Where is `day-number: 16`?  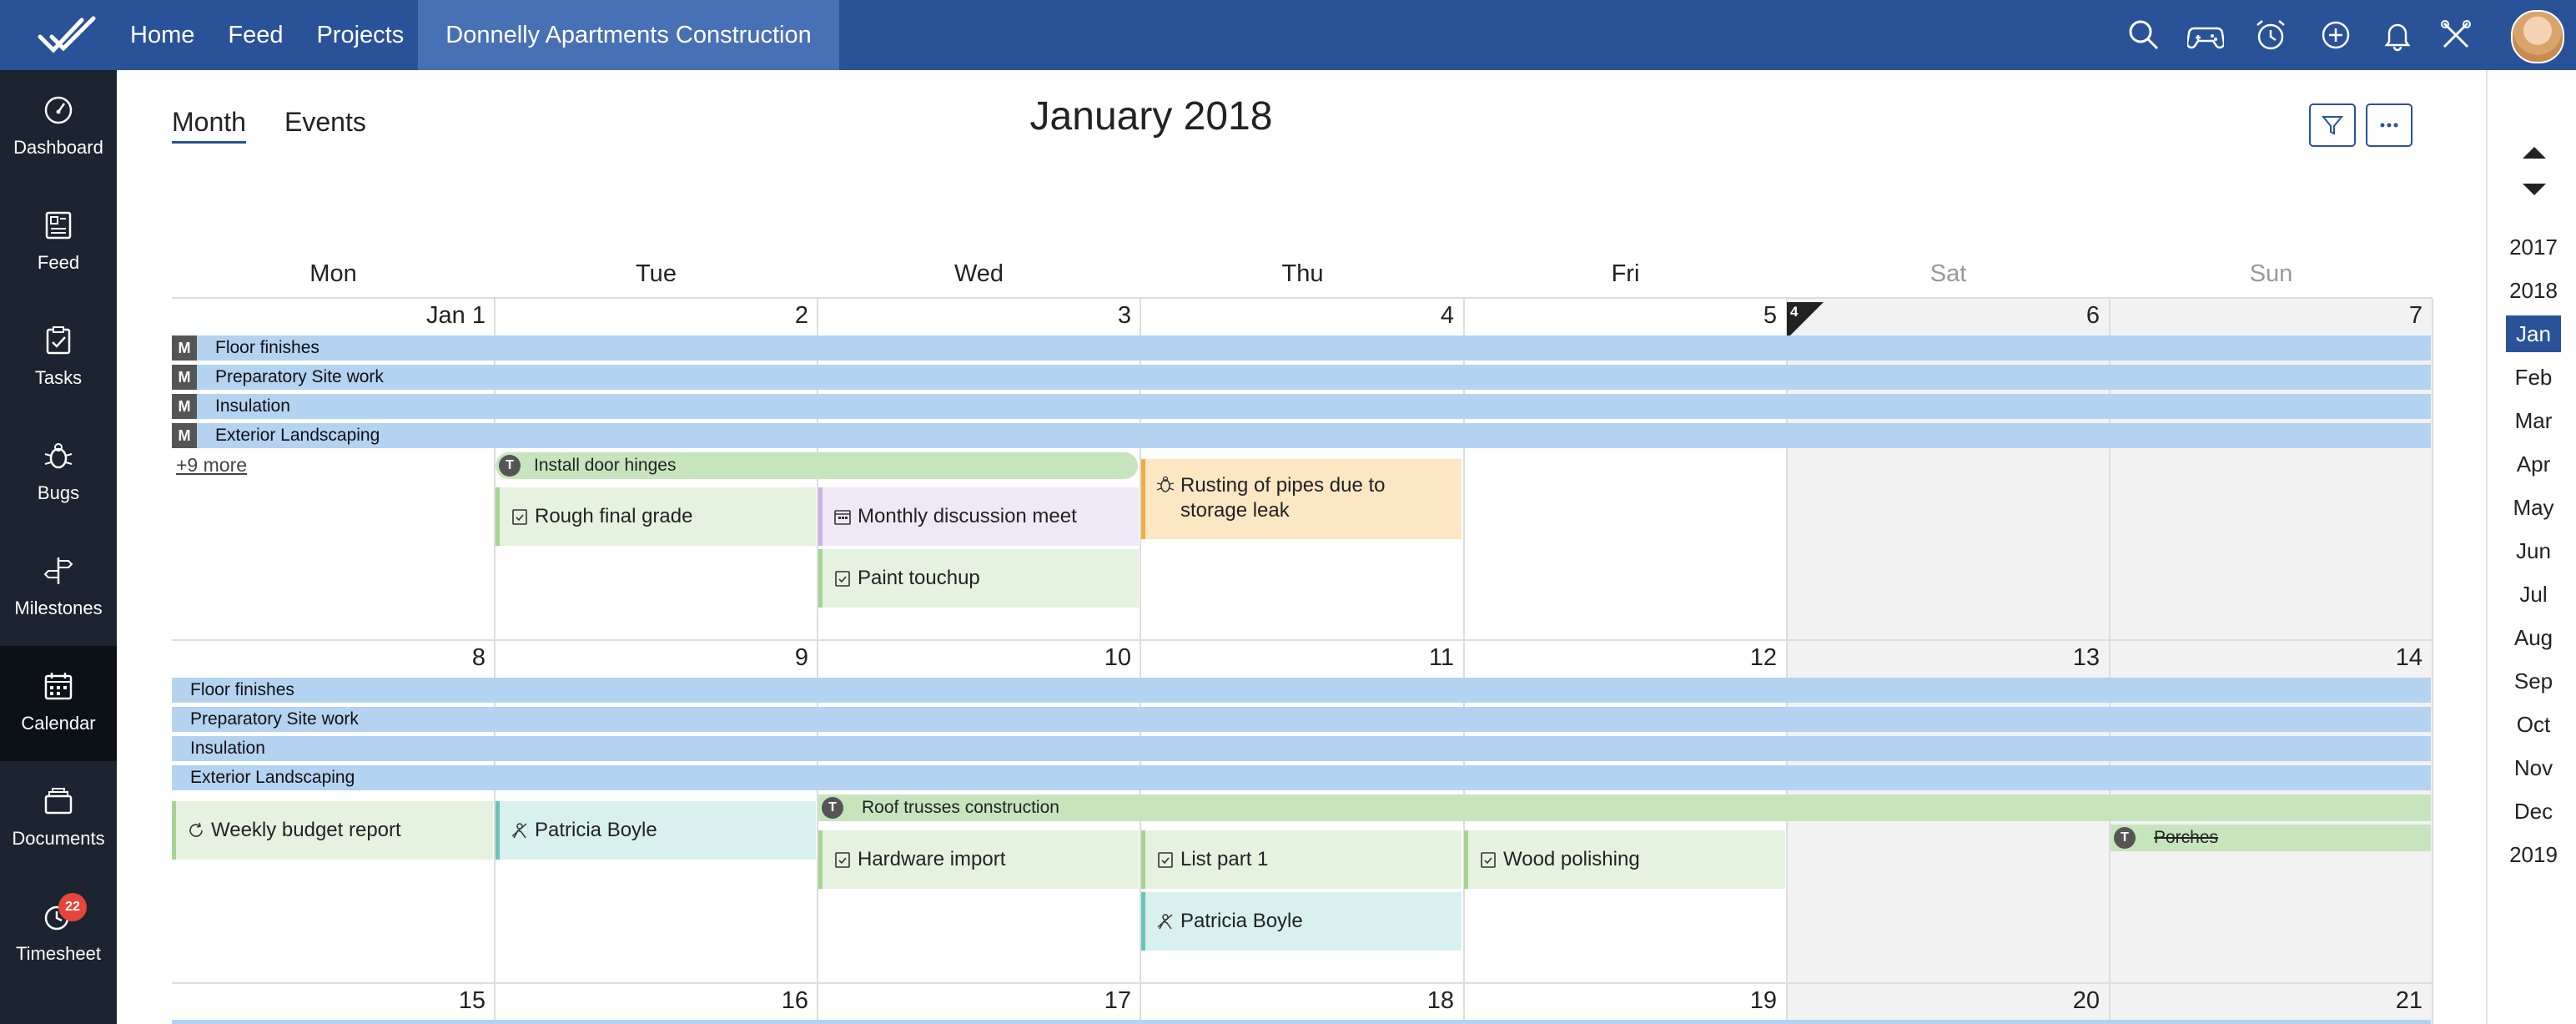 day-number: 16 is located at coordinates (654, 1001).